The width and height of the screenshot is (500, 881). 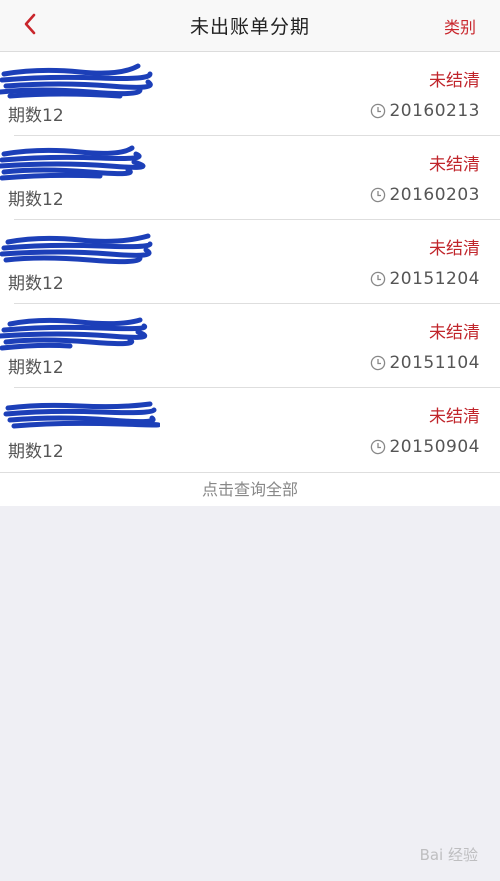 I want to click on page-title: 未出账单分期, so click(x=249, y=27).